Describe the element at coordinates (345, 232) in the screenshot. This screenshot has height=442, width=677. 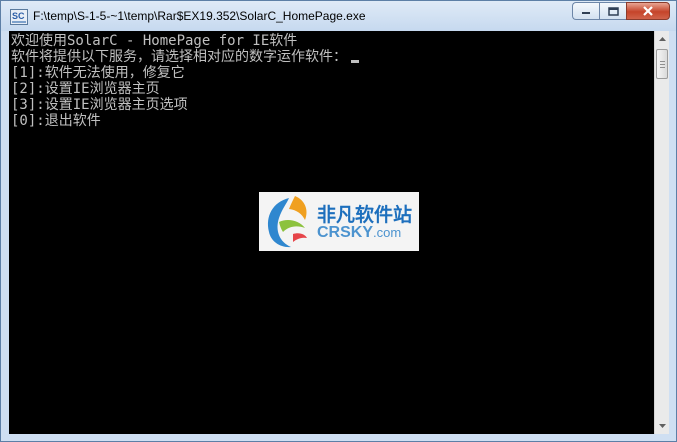
I see `watermark-brand: CRSKY` at that location.